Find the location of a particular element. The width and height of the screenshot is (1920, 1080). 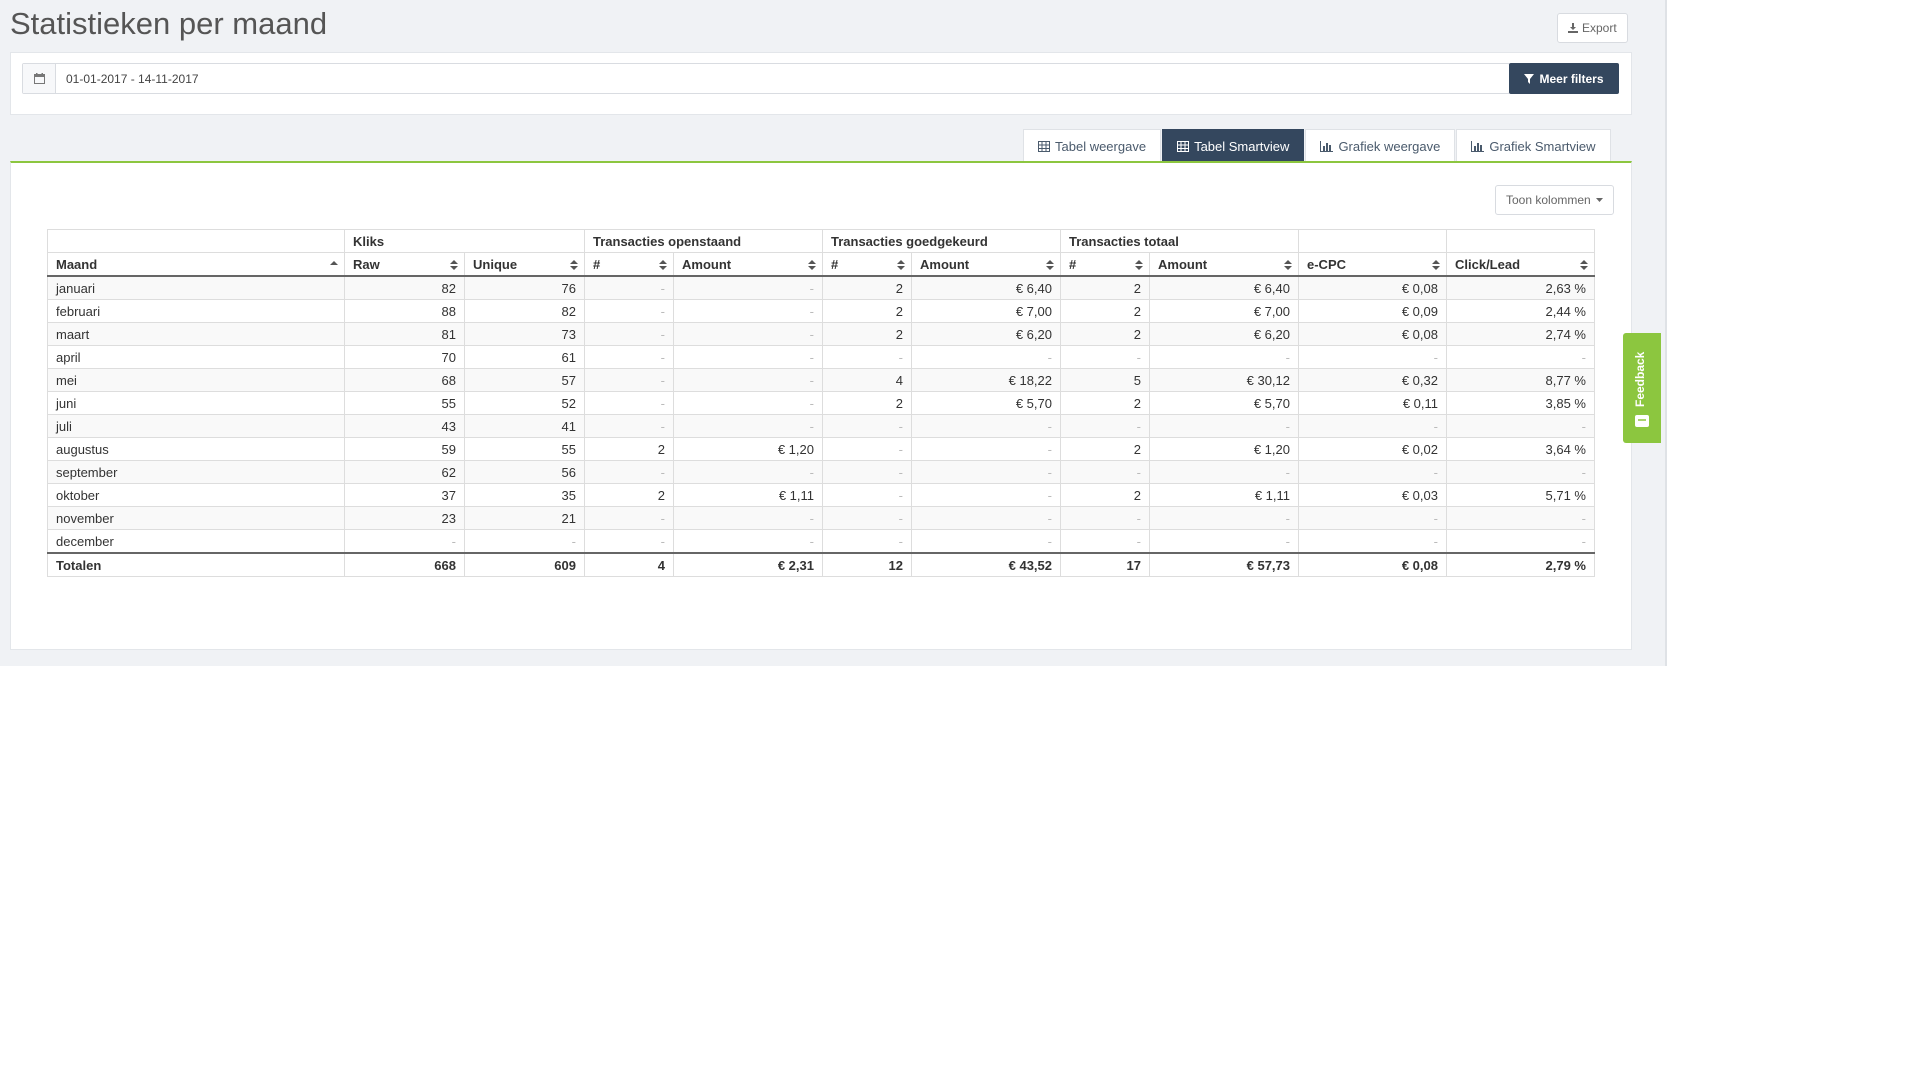

group-header-totaal: Transacties totaal is located at coordinates (1179, 241).